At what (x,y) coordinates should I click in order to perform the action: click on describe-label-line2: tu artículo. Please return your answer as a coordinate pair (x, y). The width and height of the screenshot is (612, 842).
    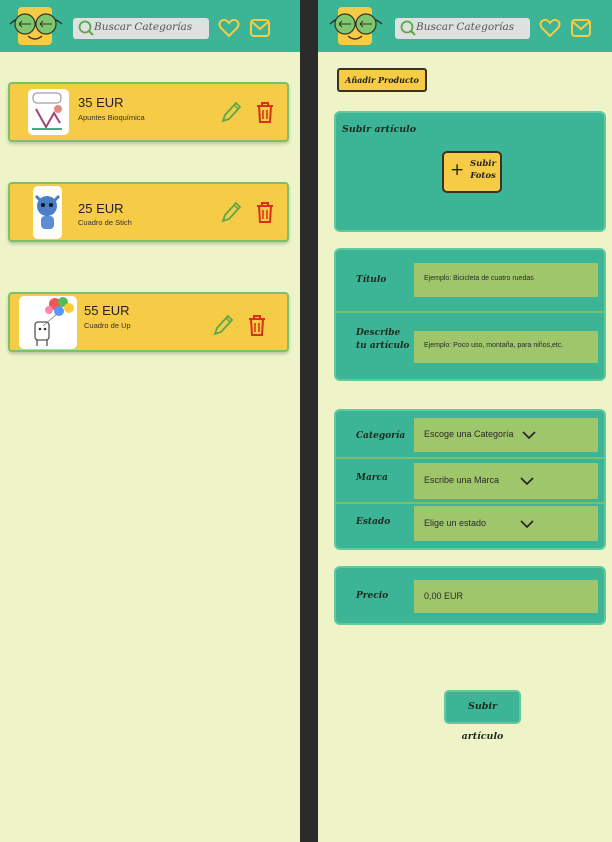
    Looking at the image, I should click on (383, 346).